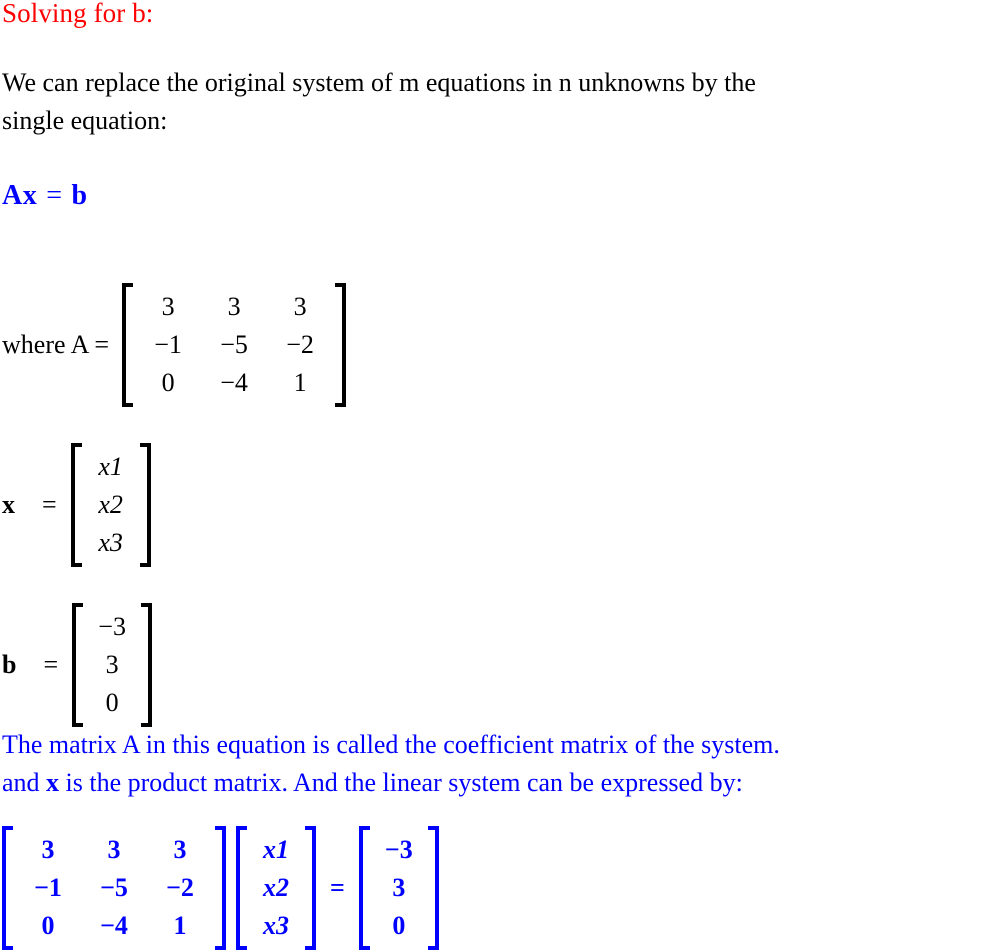 The image size is (997, 950). What do you see at coordinates (30, 195) in the screenshot?
I see `vector-symbol-x: x` at bounding box center [30, 195].